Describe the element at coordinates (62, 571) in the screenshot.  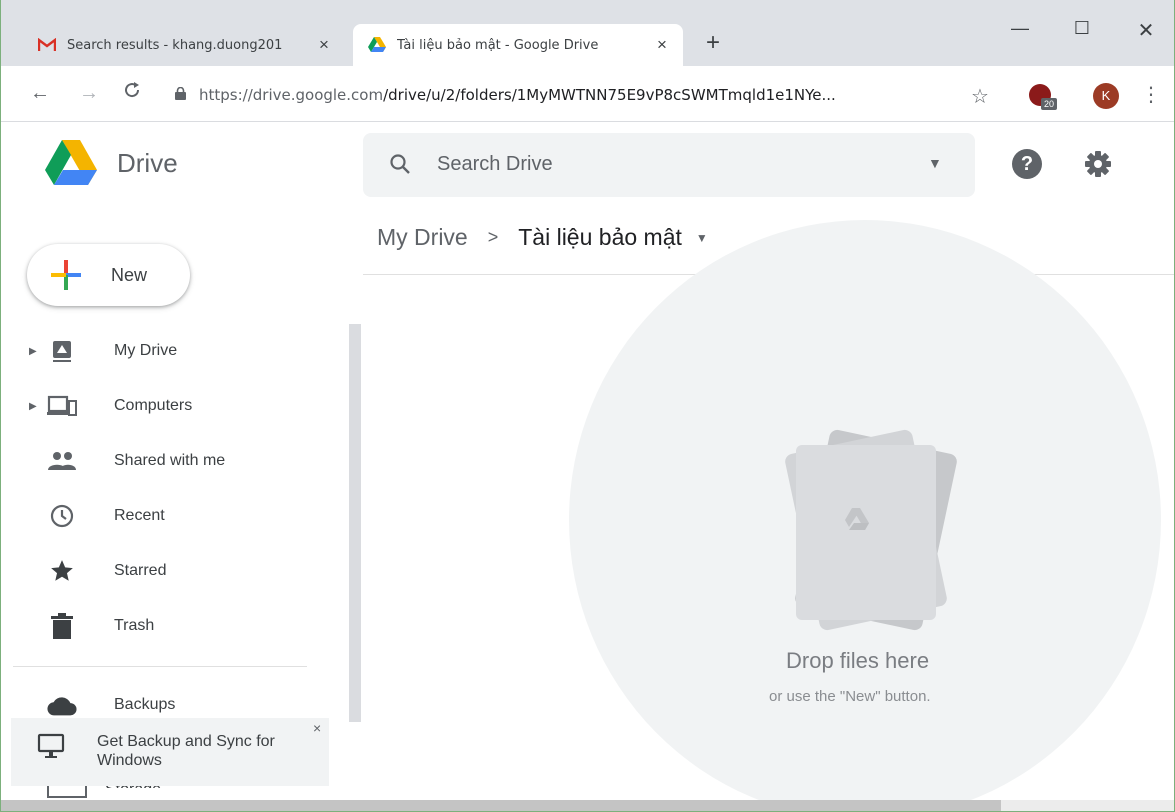
I see `star-icon` at that location.